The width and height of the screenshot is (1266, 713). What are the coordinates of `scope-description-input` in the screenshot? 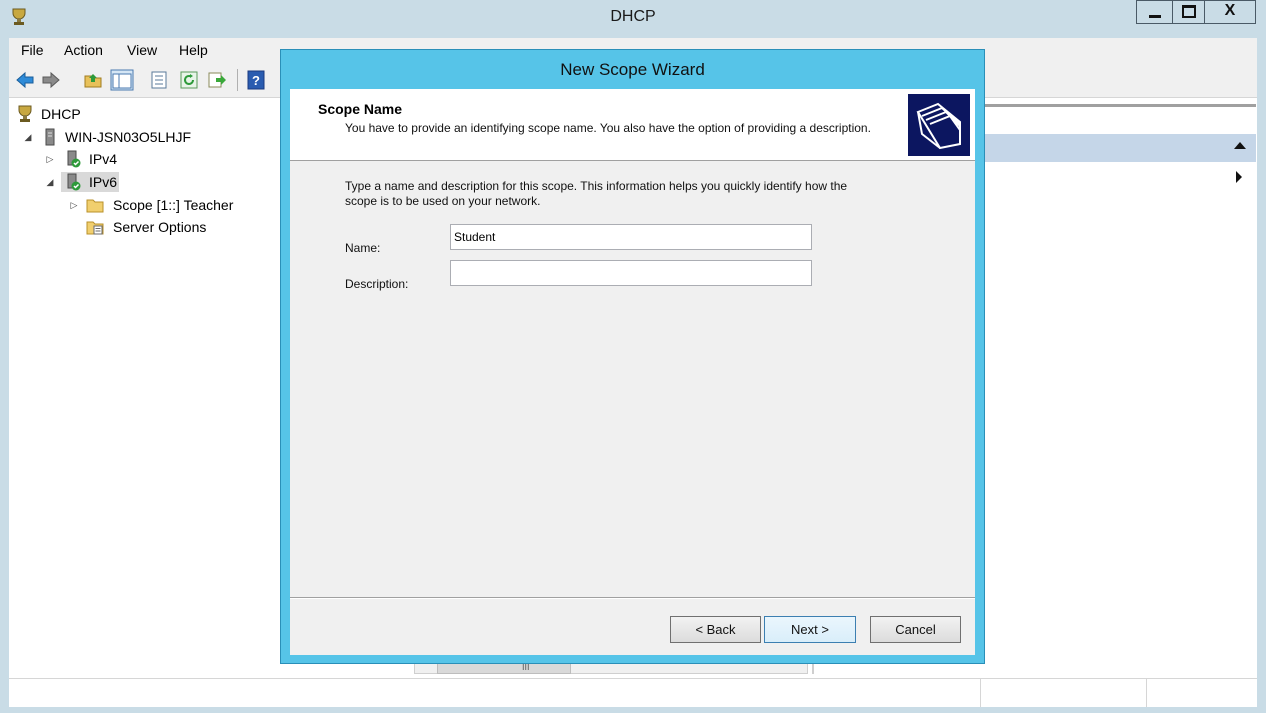 It's located at (631, 273).